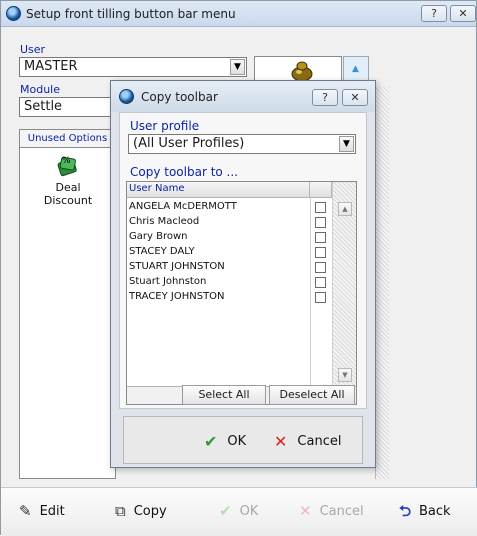 The width and height of the screenshot is (477, 536). What do you see at coordinates (237, 67) in the screenshot?
I see `user-dropdown-arrow: ▼` at bounding box center [237, 67].